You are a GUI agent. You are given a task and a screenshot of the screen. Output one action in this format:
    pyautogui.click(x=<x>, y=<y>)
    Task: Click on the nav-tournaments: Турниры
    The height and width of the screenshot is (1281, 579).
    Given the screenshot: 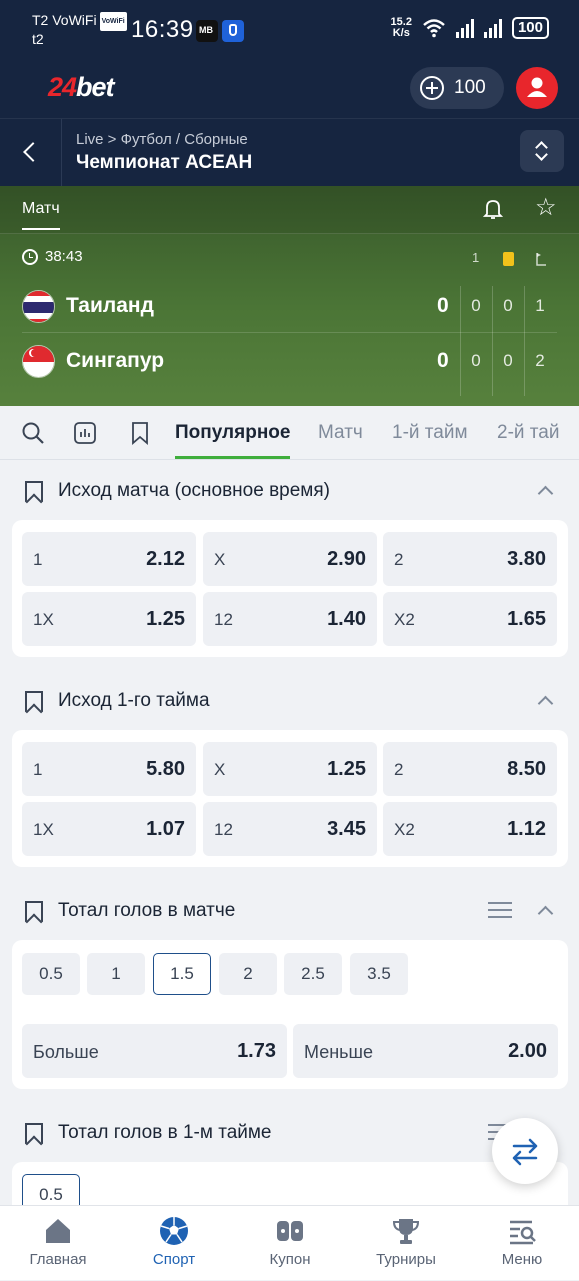 What is the action you would take?
    pyautogui.click(x=406, y=1243)
    